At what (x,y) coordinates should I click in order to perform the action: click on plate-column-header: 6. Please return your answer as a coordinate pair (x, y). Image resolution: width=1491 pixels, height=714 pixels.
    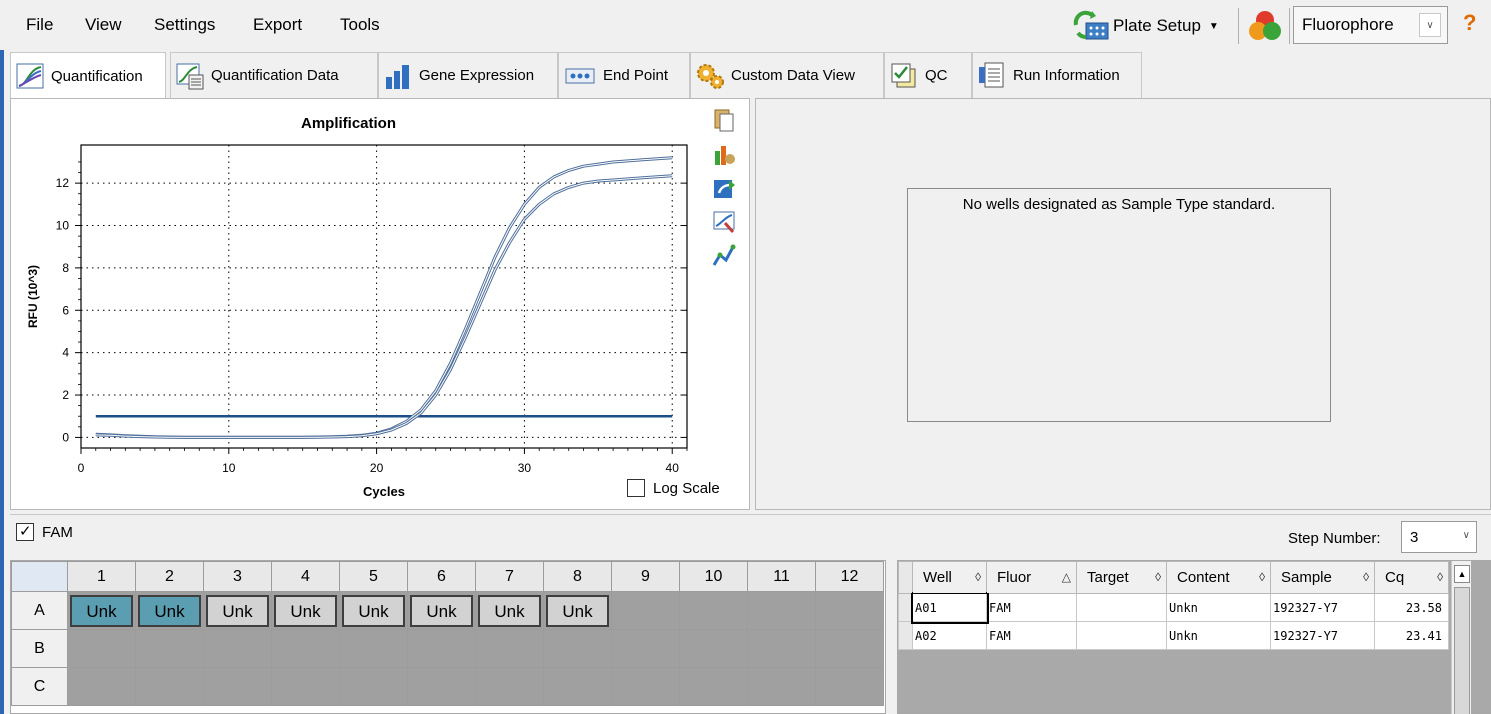
    Looking at the image, I should click on (441, 576).